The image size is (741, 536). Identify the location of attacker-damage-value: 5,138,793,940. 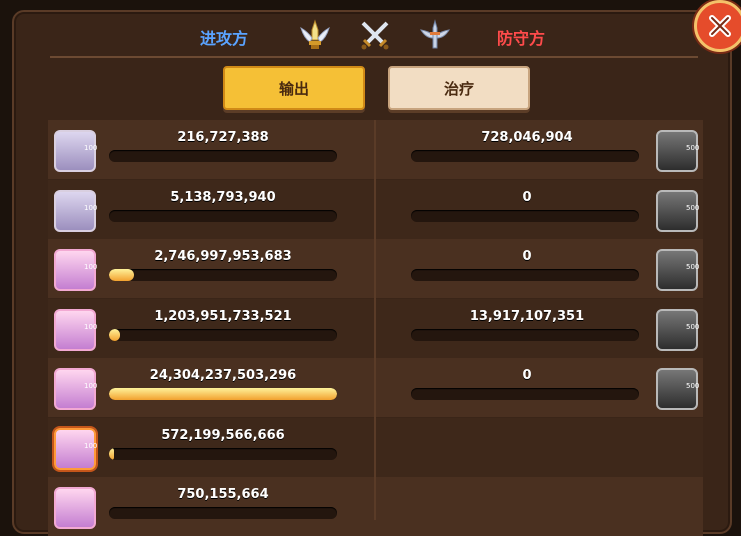
(223, 197).